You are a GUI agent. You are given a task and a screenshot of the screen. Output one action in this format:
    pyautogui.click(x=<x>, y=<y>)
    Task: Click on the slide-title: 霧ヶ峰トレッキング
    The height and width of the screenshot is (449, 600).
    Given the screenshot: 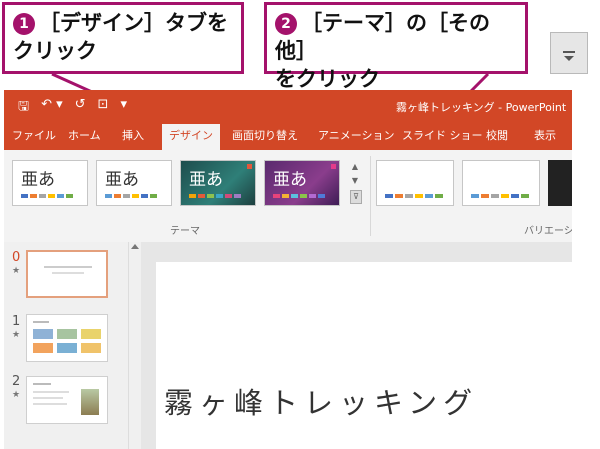 What is the action you would take?
    pyautogui.click(x=321, y=401)
    